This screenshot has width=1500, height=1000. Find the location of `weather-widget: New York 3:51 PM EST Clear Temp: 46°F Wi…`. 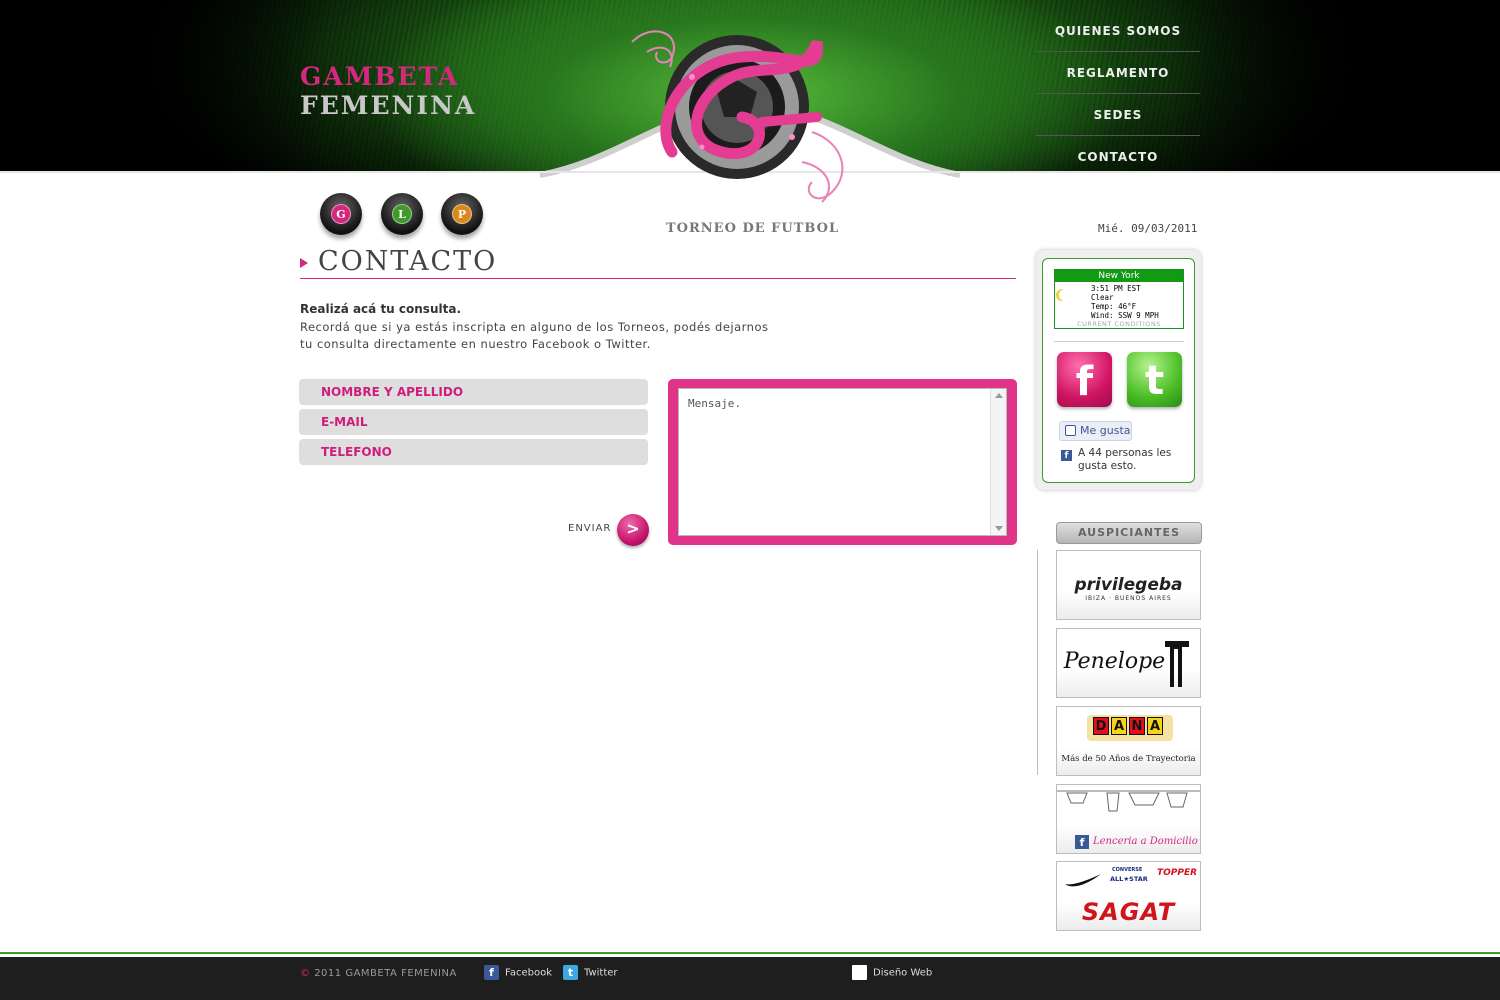

weather-widget: New York 3:51 PM EST Clear Temp: 46°F Wi… is located at coordinates (1119, 299).